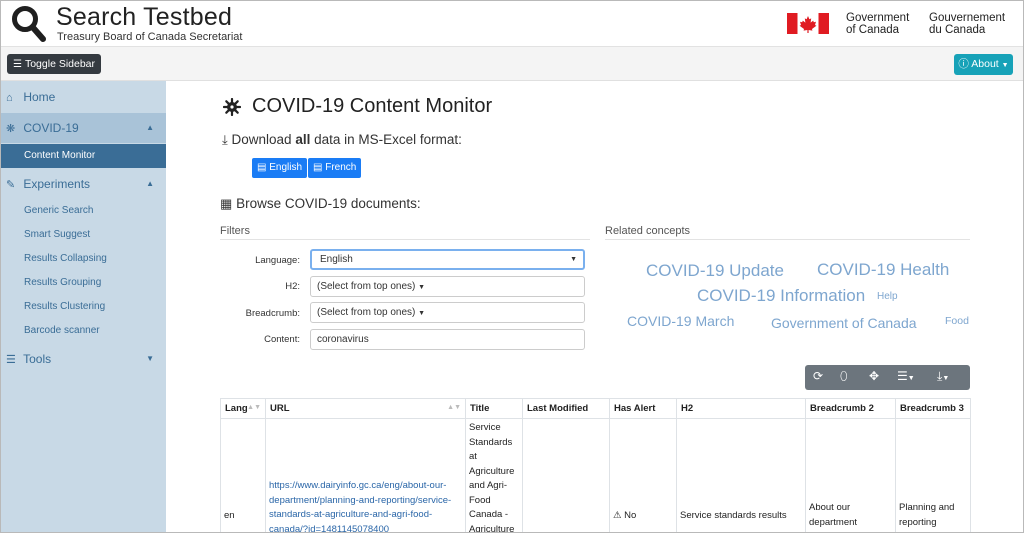 This screenshot has width=1024, height=533. Describe the element at coordinates (29, 24) in the screenshot. I see `search-logo-icon` at that location.